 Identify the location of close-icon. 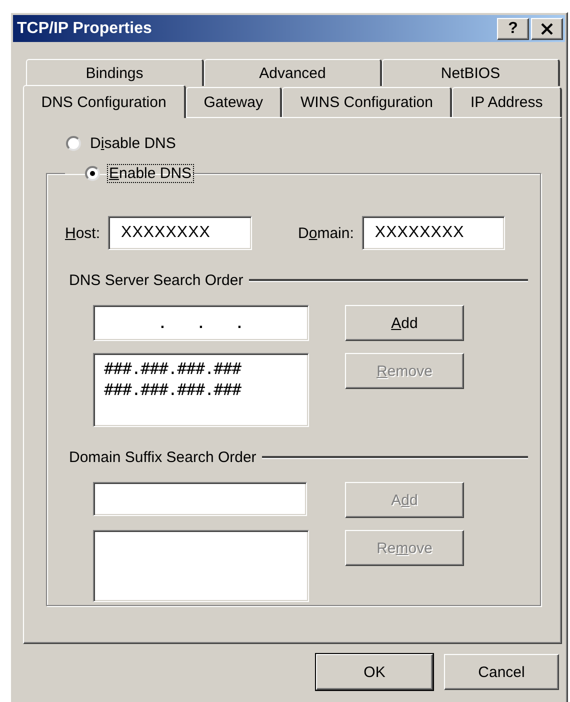
(547, 28).